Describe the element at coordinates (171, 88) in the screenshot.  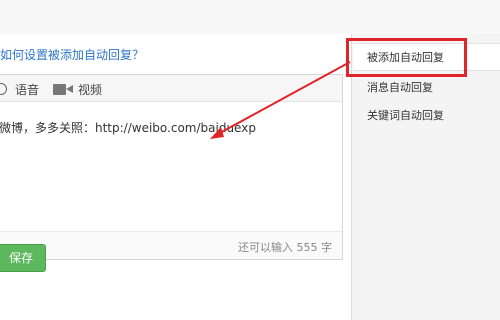
I see `editor-toolbar: 语音 视频` at that location.